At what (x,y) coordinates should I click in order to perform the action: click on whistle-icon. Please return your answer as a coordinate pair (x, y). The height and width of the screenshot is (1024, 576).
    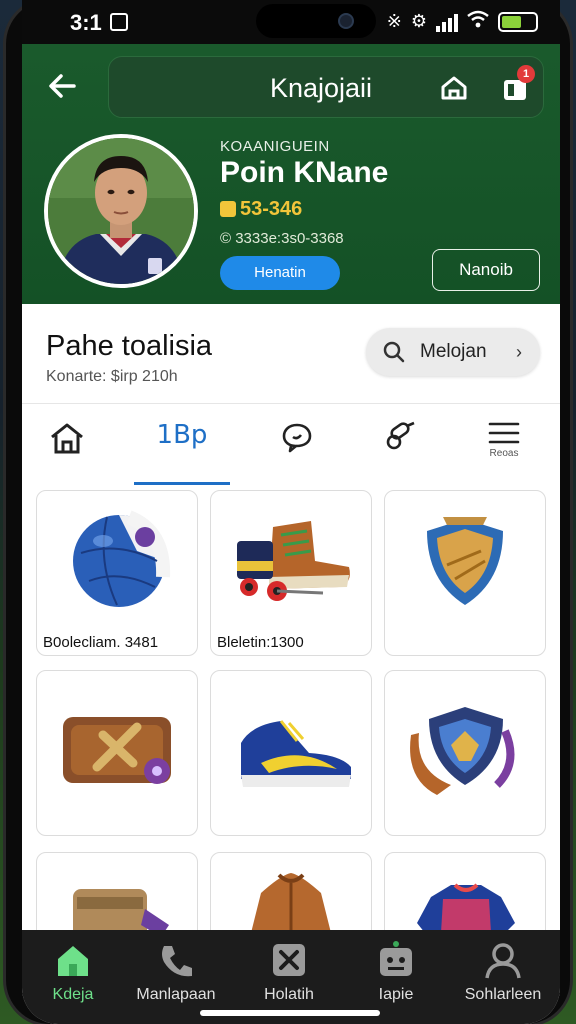
    Looking at the image, I should click on (400, 435).